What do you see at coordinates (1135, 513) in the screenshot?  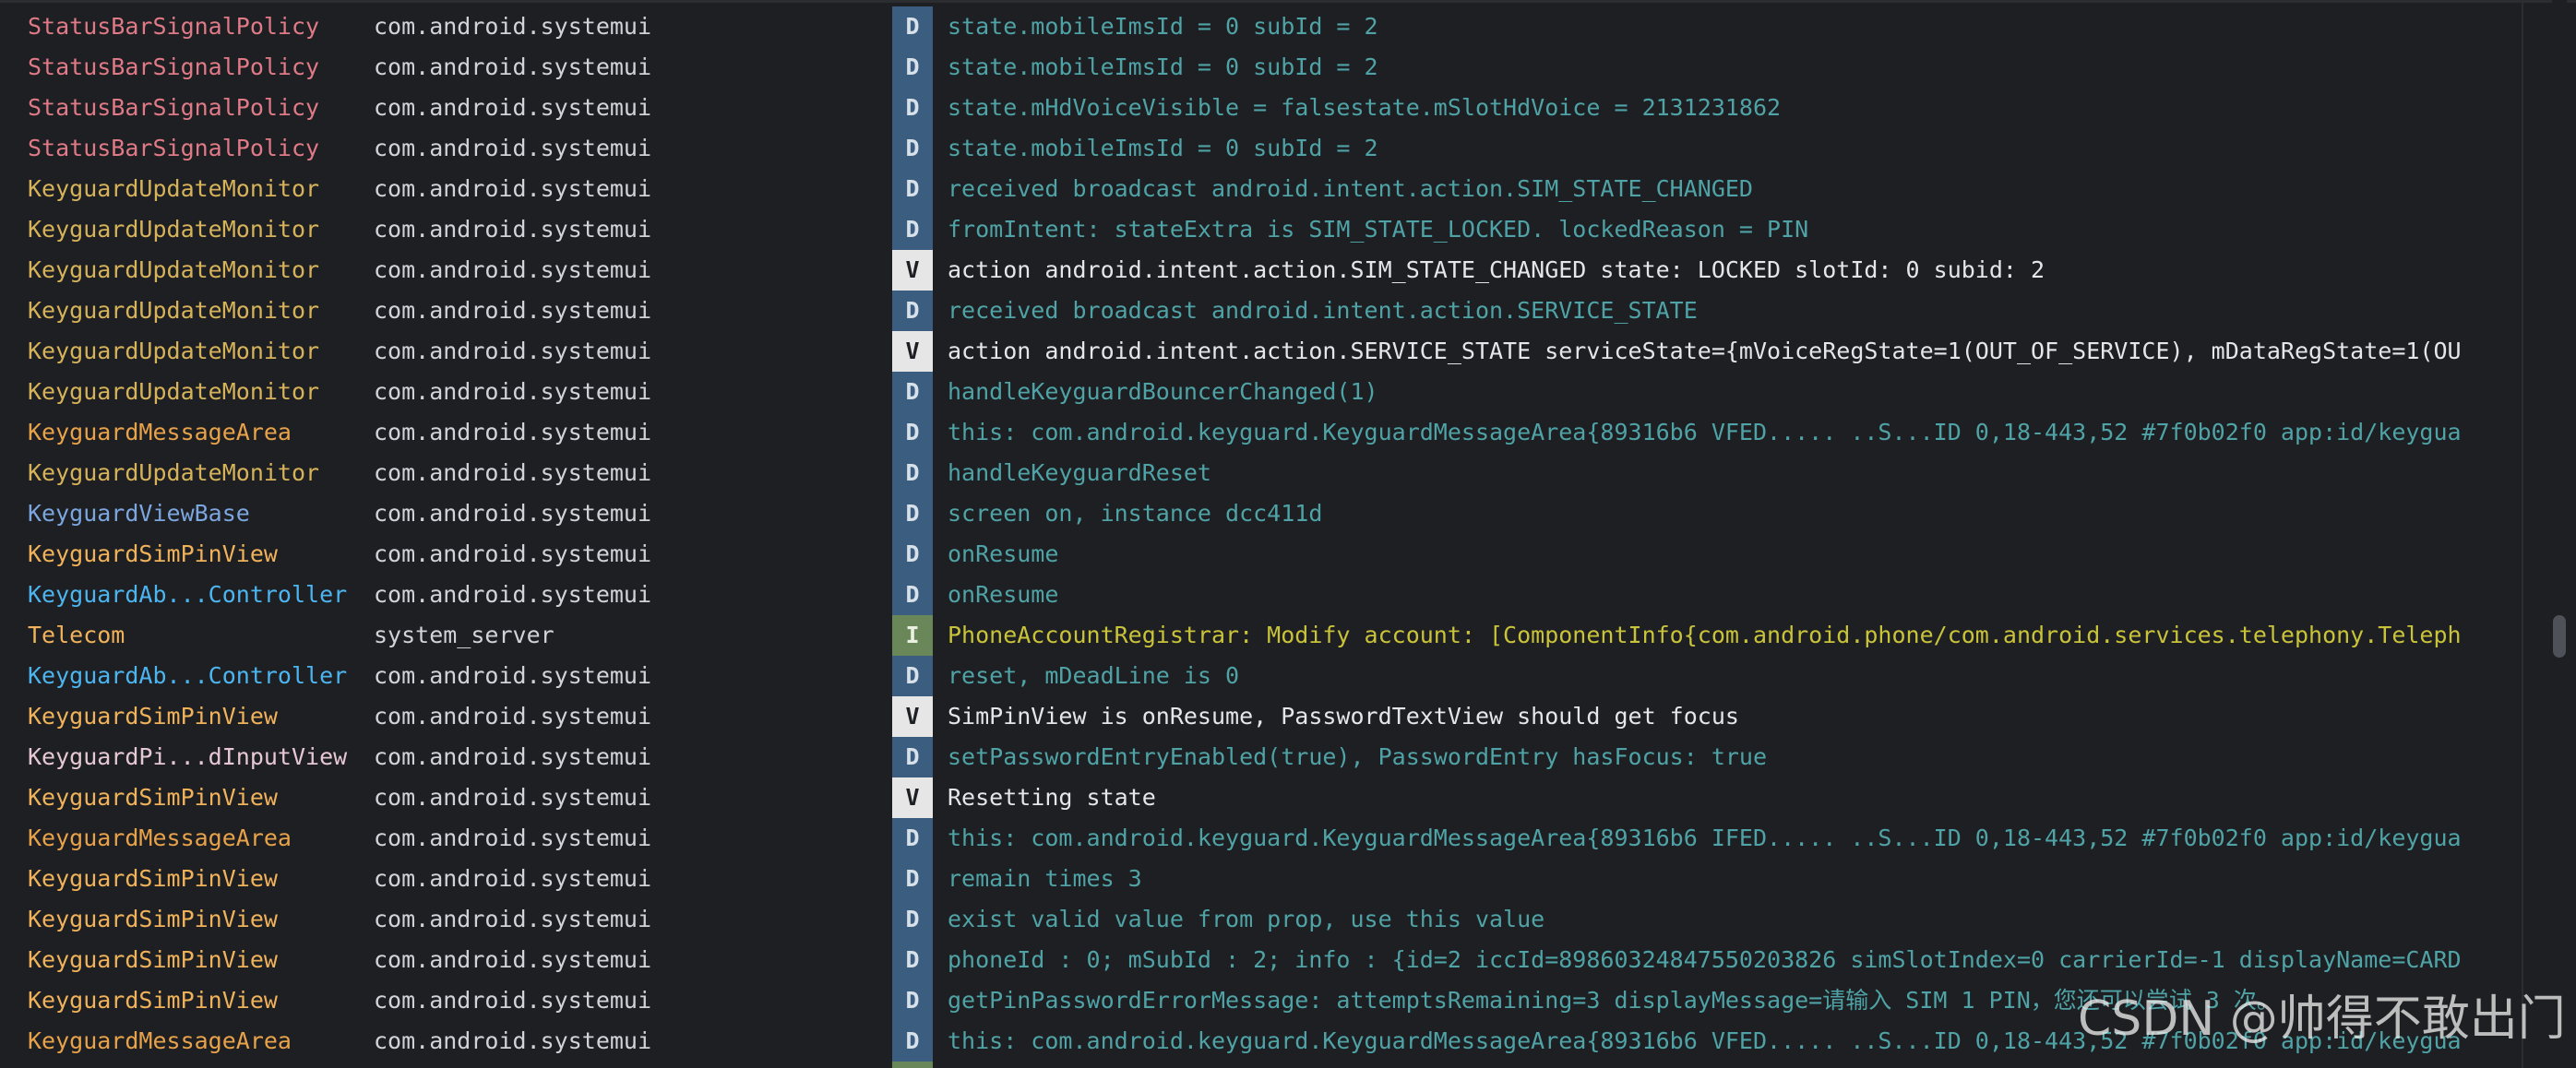 I see `log-message: screen on, instance dcc411d` at bounding box center [1135, 513].